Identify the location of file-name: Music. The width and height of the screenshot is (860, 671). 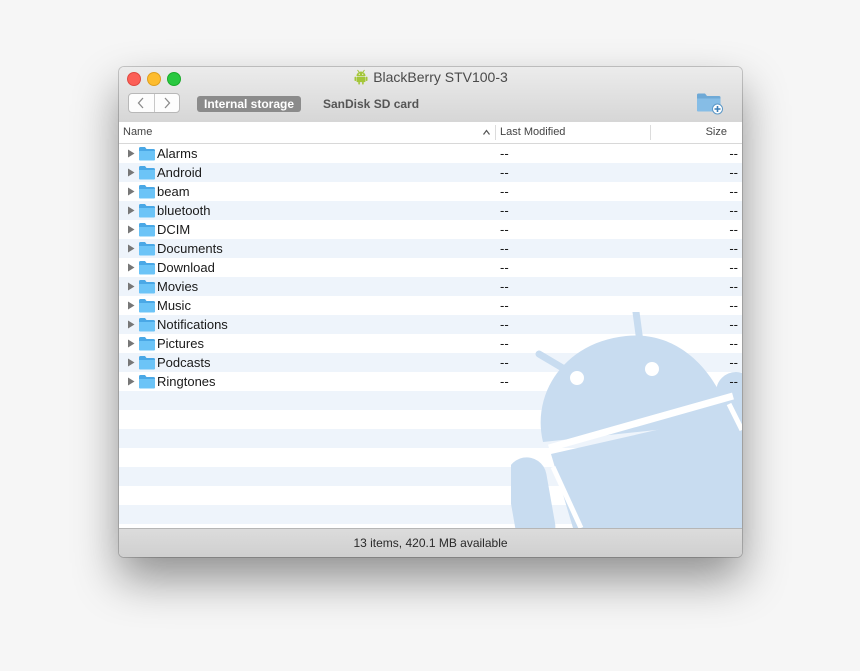
(174, 305).